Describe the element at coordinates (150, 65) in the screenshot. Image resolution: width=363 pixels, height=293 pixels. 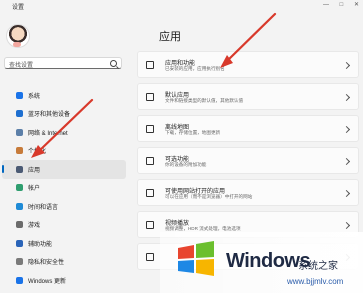
I see `apps-features-icon` at that location.